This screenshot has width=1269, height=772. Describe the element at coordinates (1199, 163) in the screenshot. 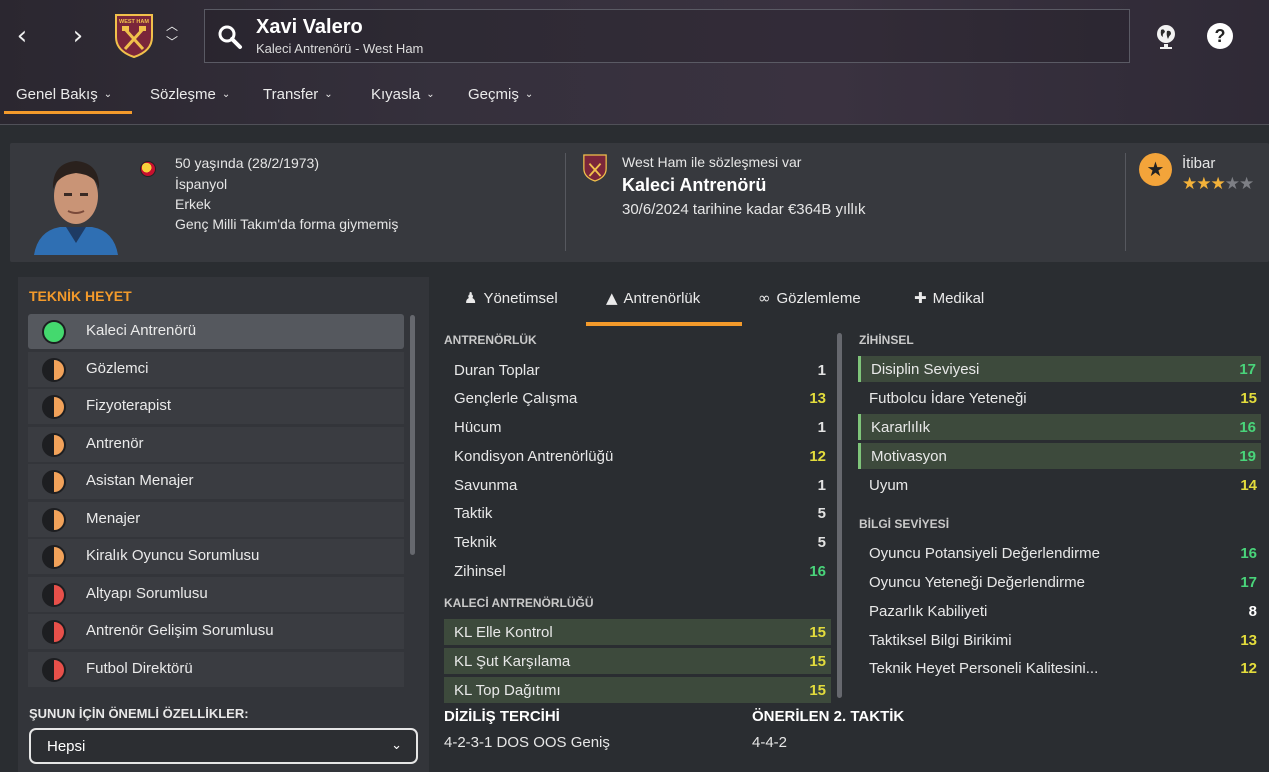

I see `reputation-label: İtibar` at that location.